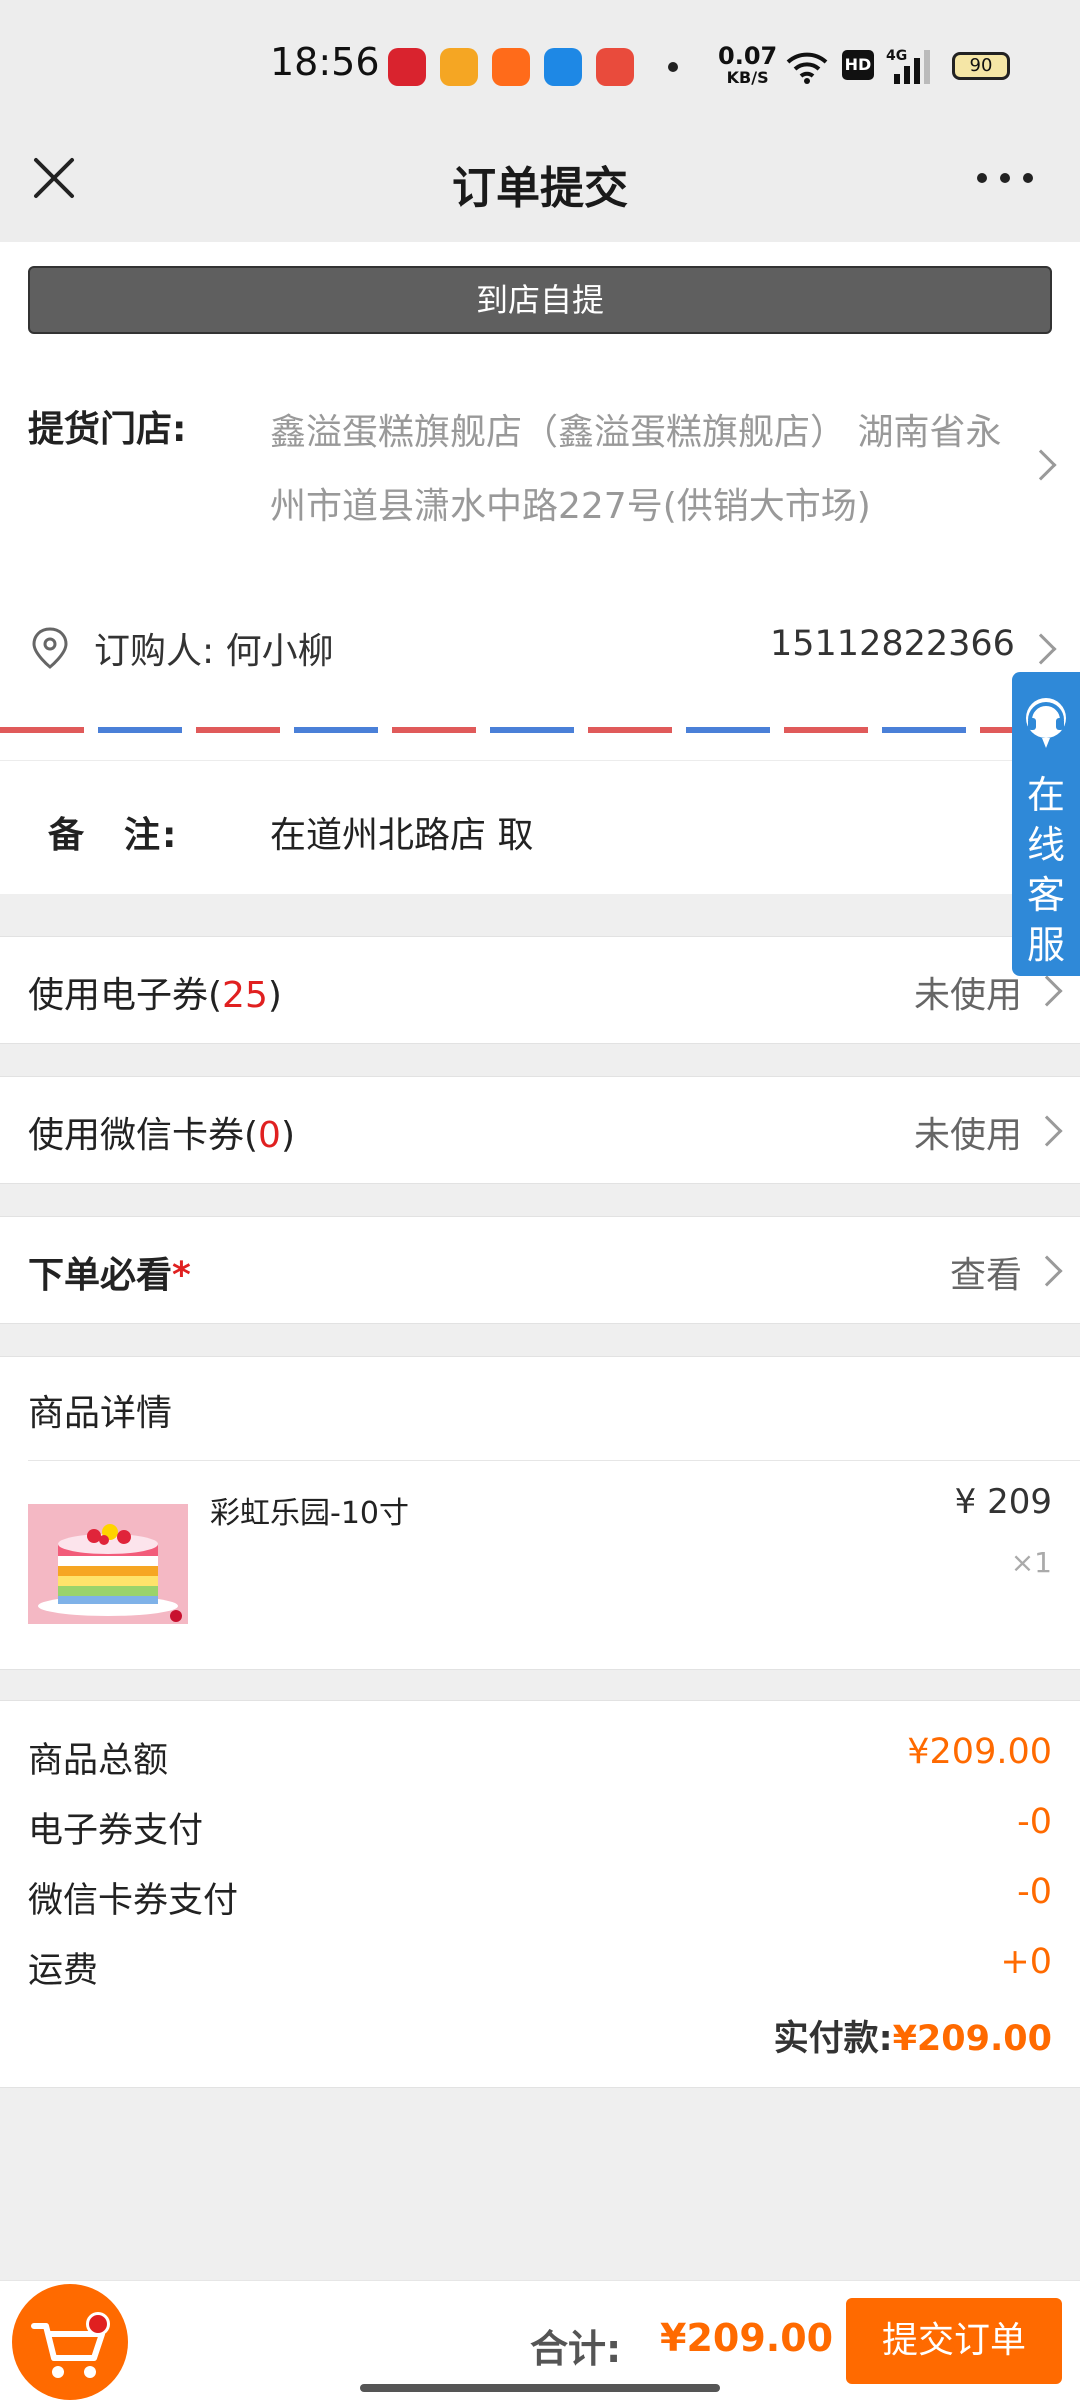  What do you see at coordinates (673, 67) in the screenshot?
I see `notification-dot-icon` at bounding box center [673, 67].